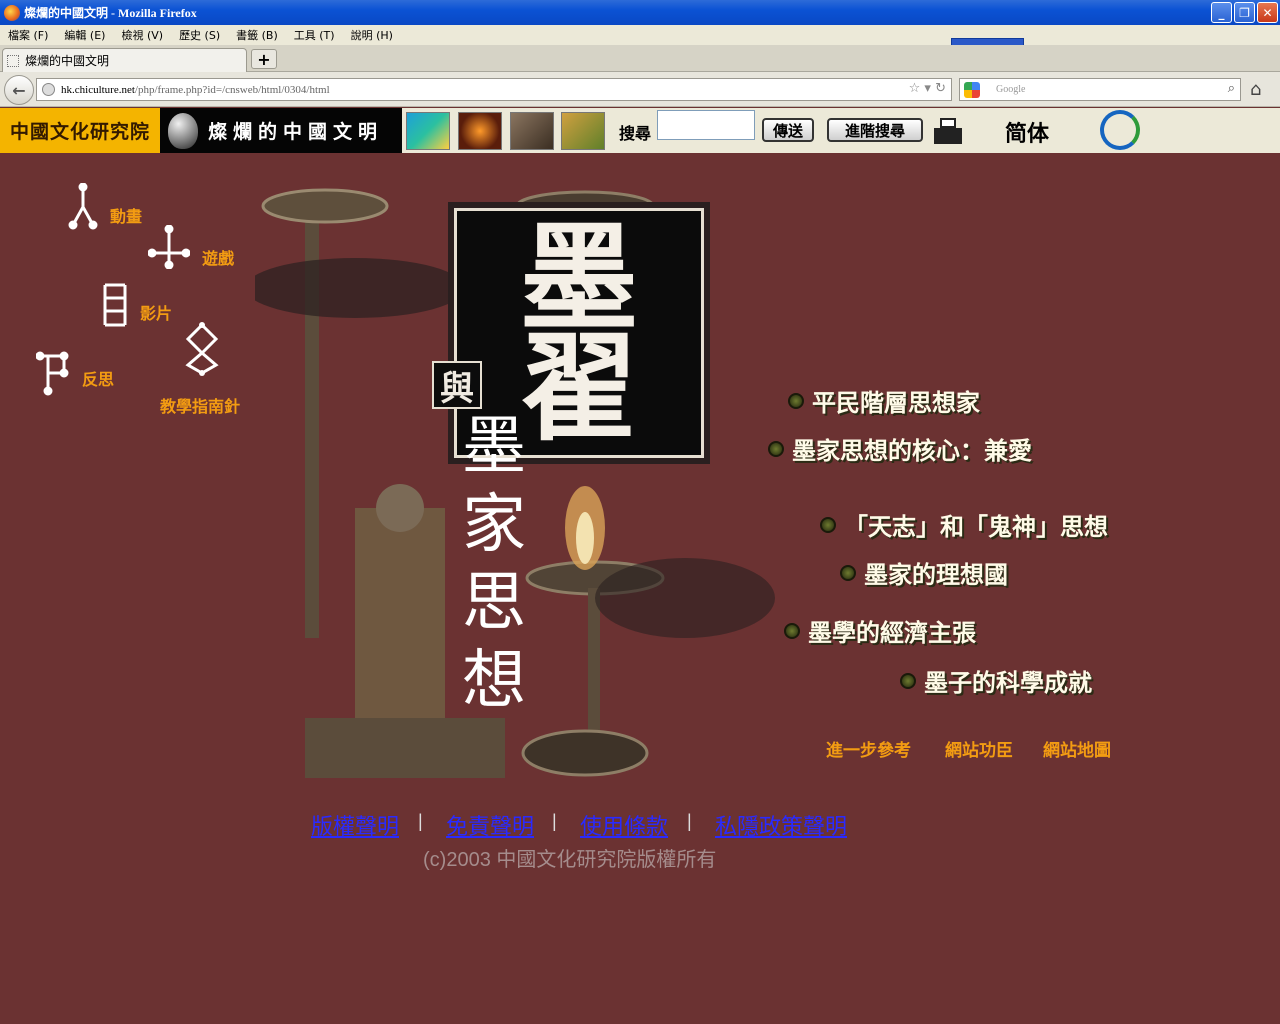 The height and width of the screenshot is (1024, 1280). I want to click on brand-banner: 燦爛的中國文明, so click(281, 130).